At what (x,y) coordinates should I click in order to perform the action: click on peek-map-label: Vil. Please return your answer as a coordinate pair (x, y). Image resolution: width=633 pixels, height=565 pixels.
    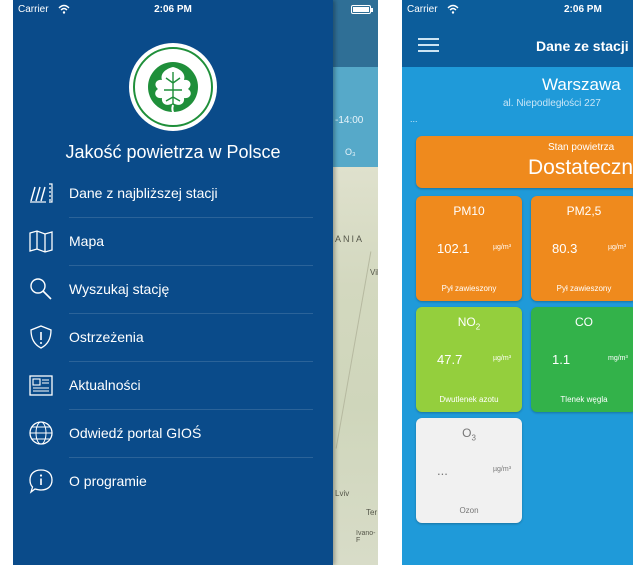
    Looking at the image, I should click on (374, 272).